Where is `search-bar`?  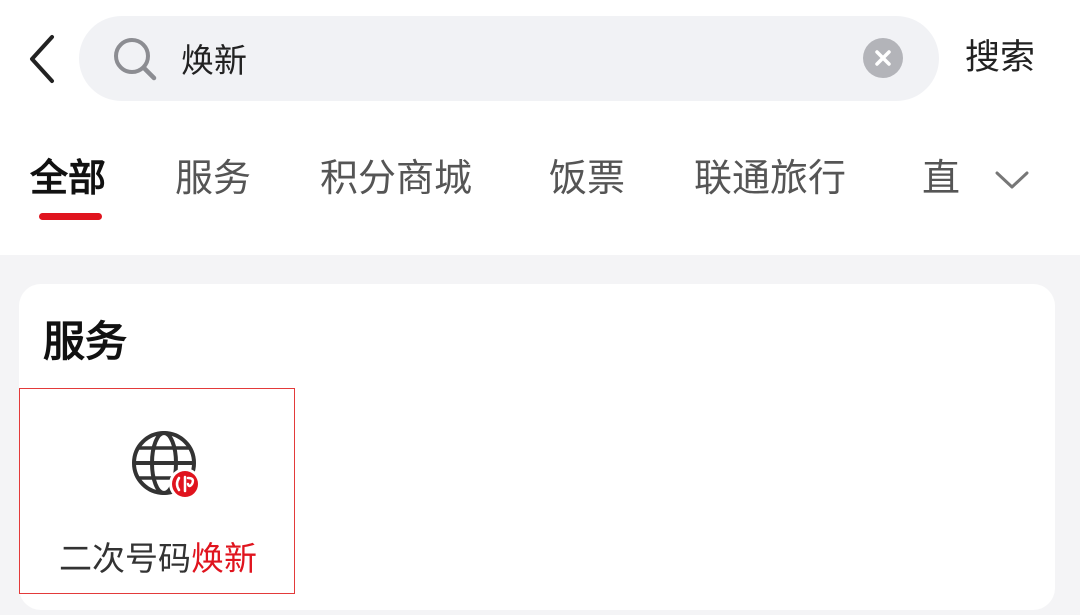 search-bar is located at coordinates (509, 58).